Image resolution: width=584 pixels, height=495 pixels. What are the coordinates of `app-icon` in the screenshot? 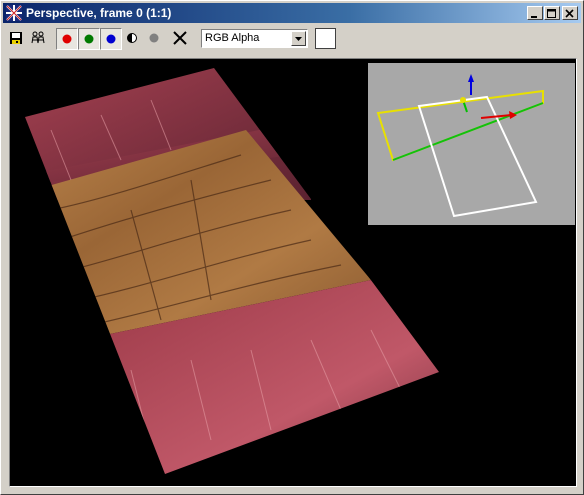 It's located at (14, 13).